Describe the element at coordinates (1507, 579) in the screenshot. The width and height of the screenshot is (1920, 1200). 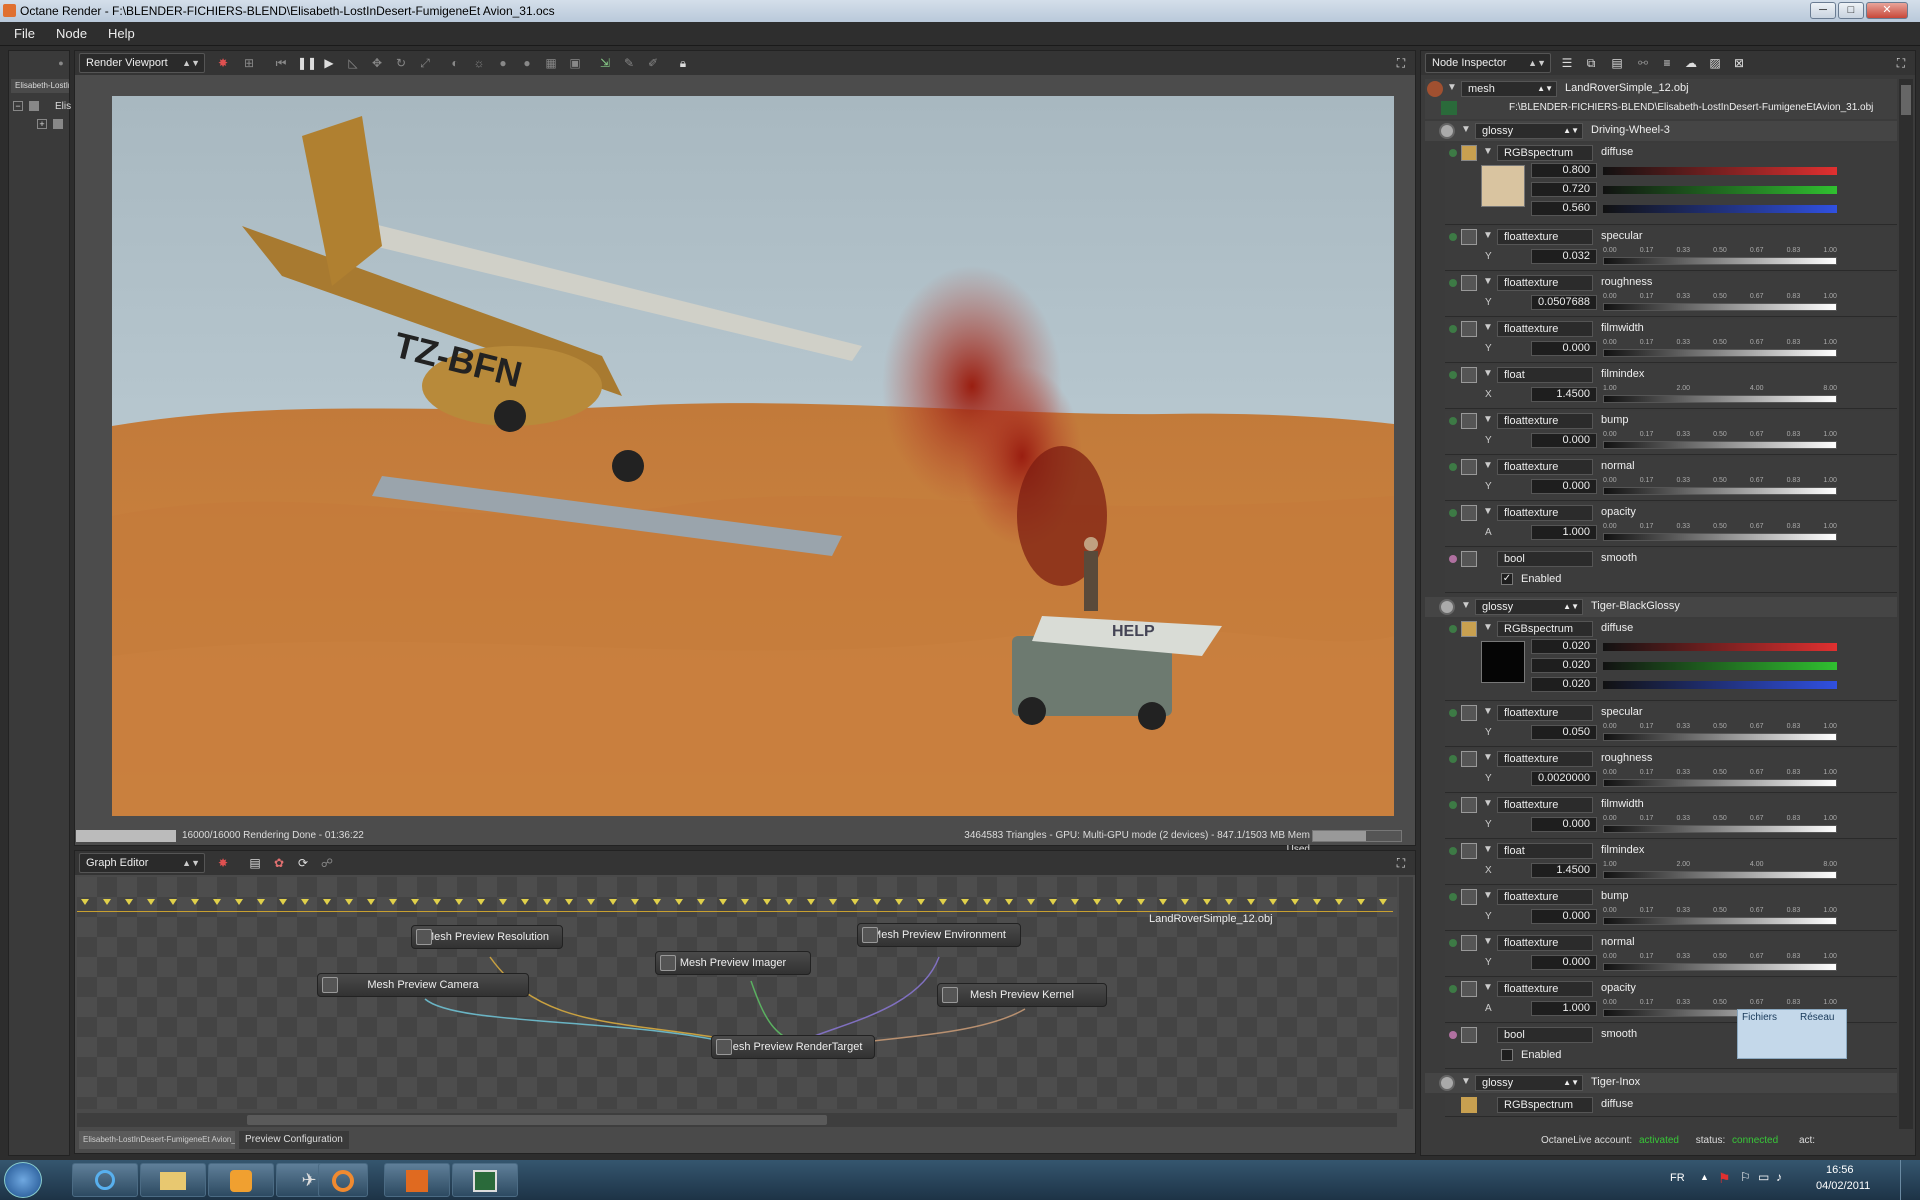
I see `smooth-checkbox: ✓` at that location.